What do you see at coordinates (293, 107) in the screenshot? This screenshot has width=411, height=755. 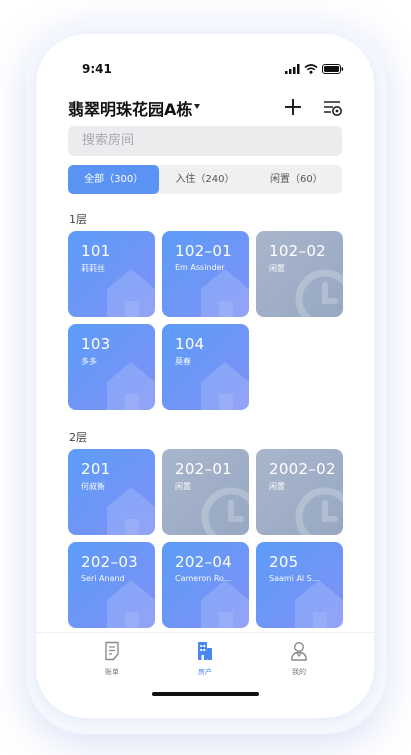 I see `add-icon` at bounding box center [293, 107].